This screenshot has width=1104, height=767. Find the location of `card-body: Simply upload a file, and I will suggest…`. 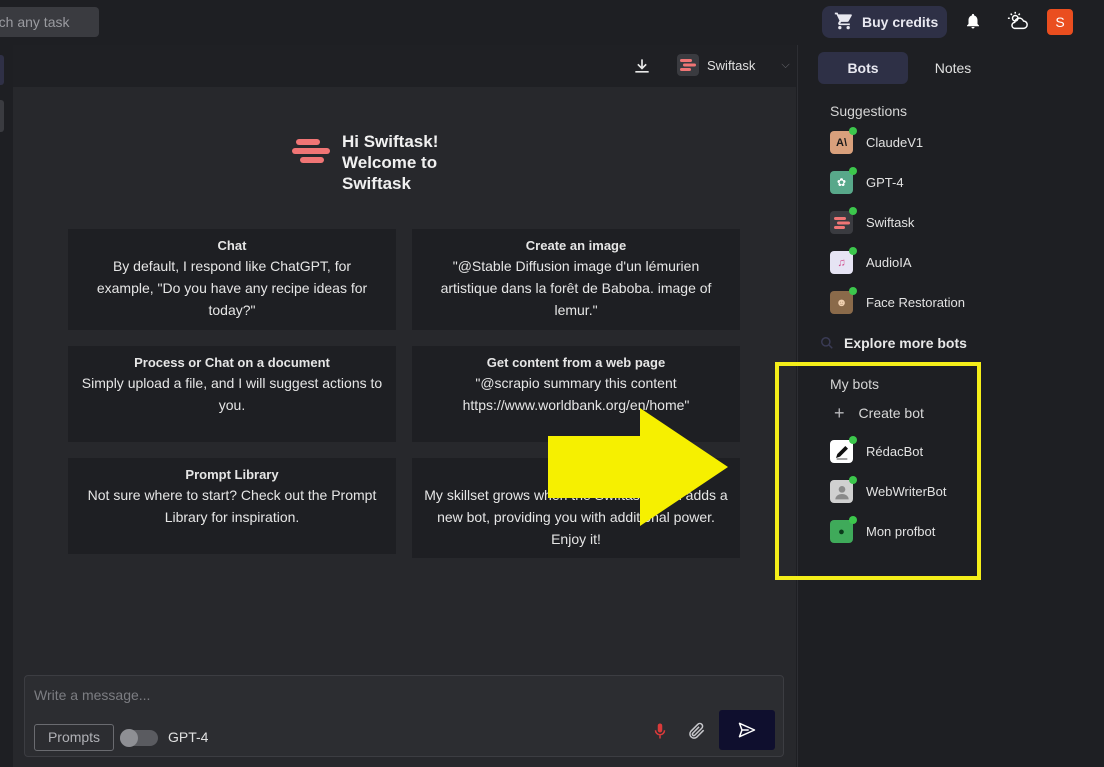

card-body: Simply upload a file, and I will suggest… is located at coordinates (232, 394).